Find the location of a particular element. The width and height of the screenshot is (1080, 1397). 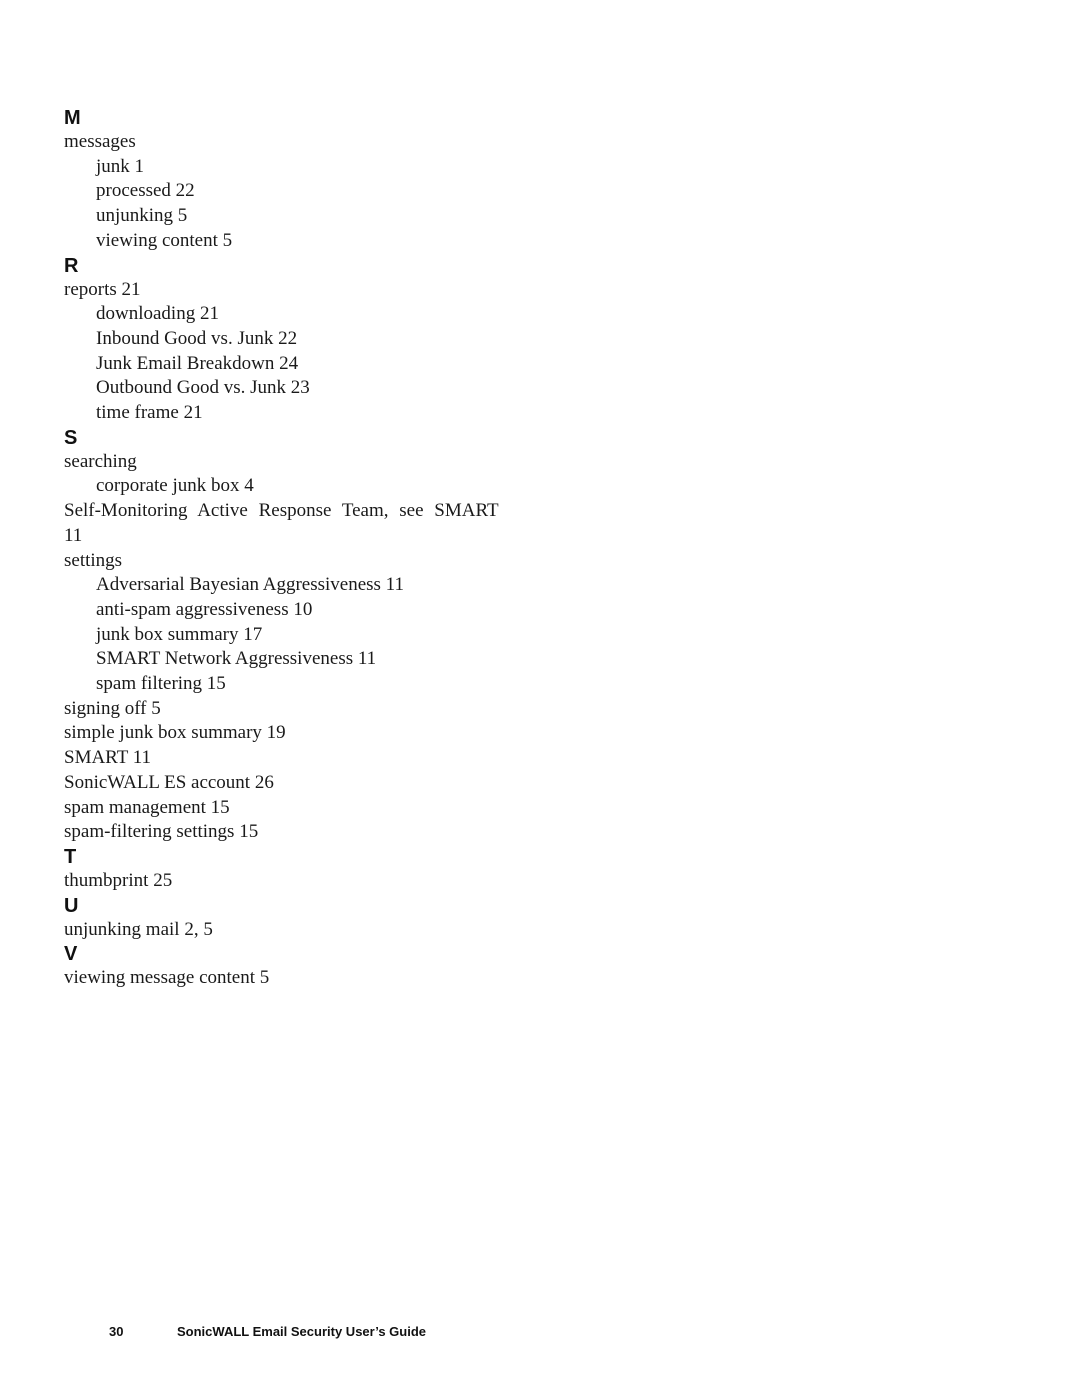

index-entry: searching is located at coordinates (100, 461).